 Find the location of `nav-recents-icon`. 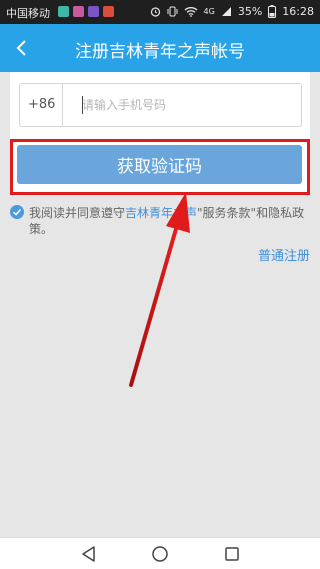

nav-recents-icon is located at coordinates (232, 554).